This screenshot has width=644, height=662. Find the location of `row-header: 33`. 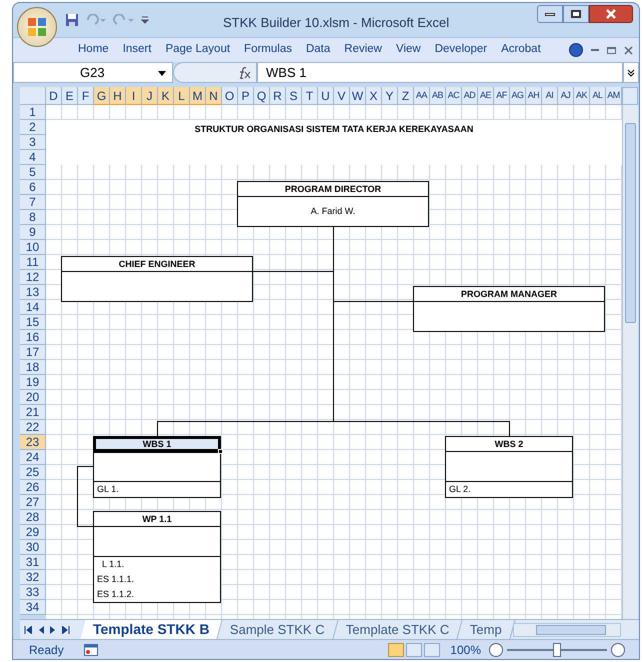

row-header: 33 is located at coordinates (33, 592).